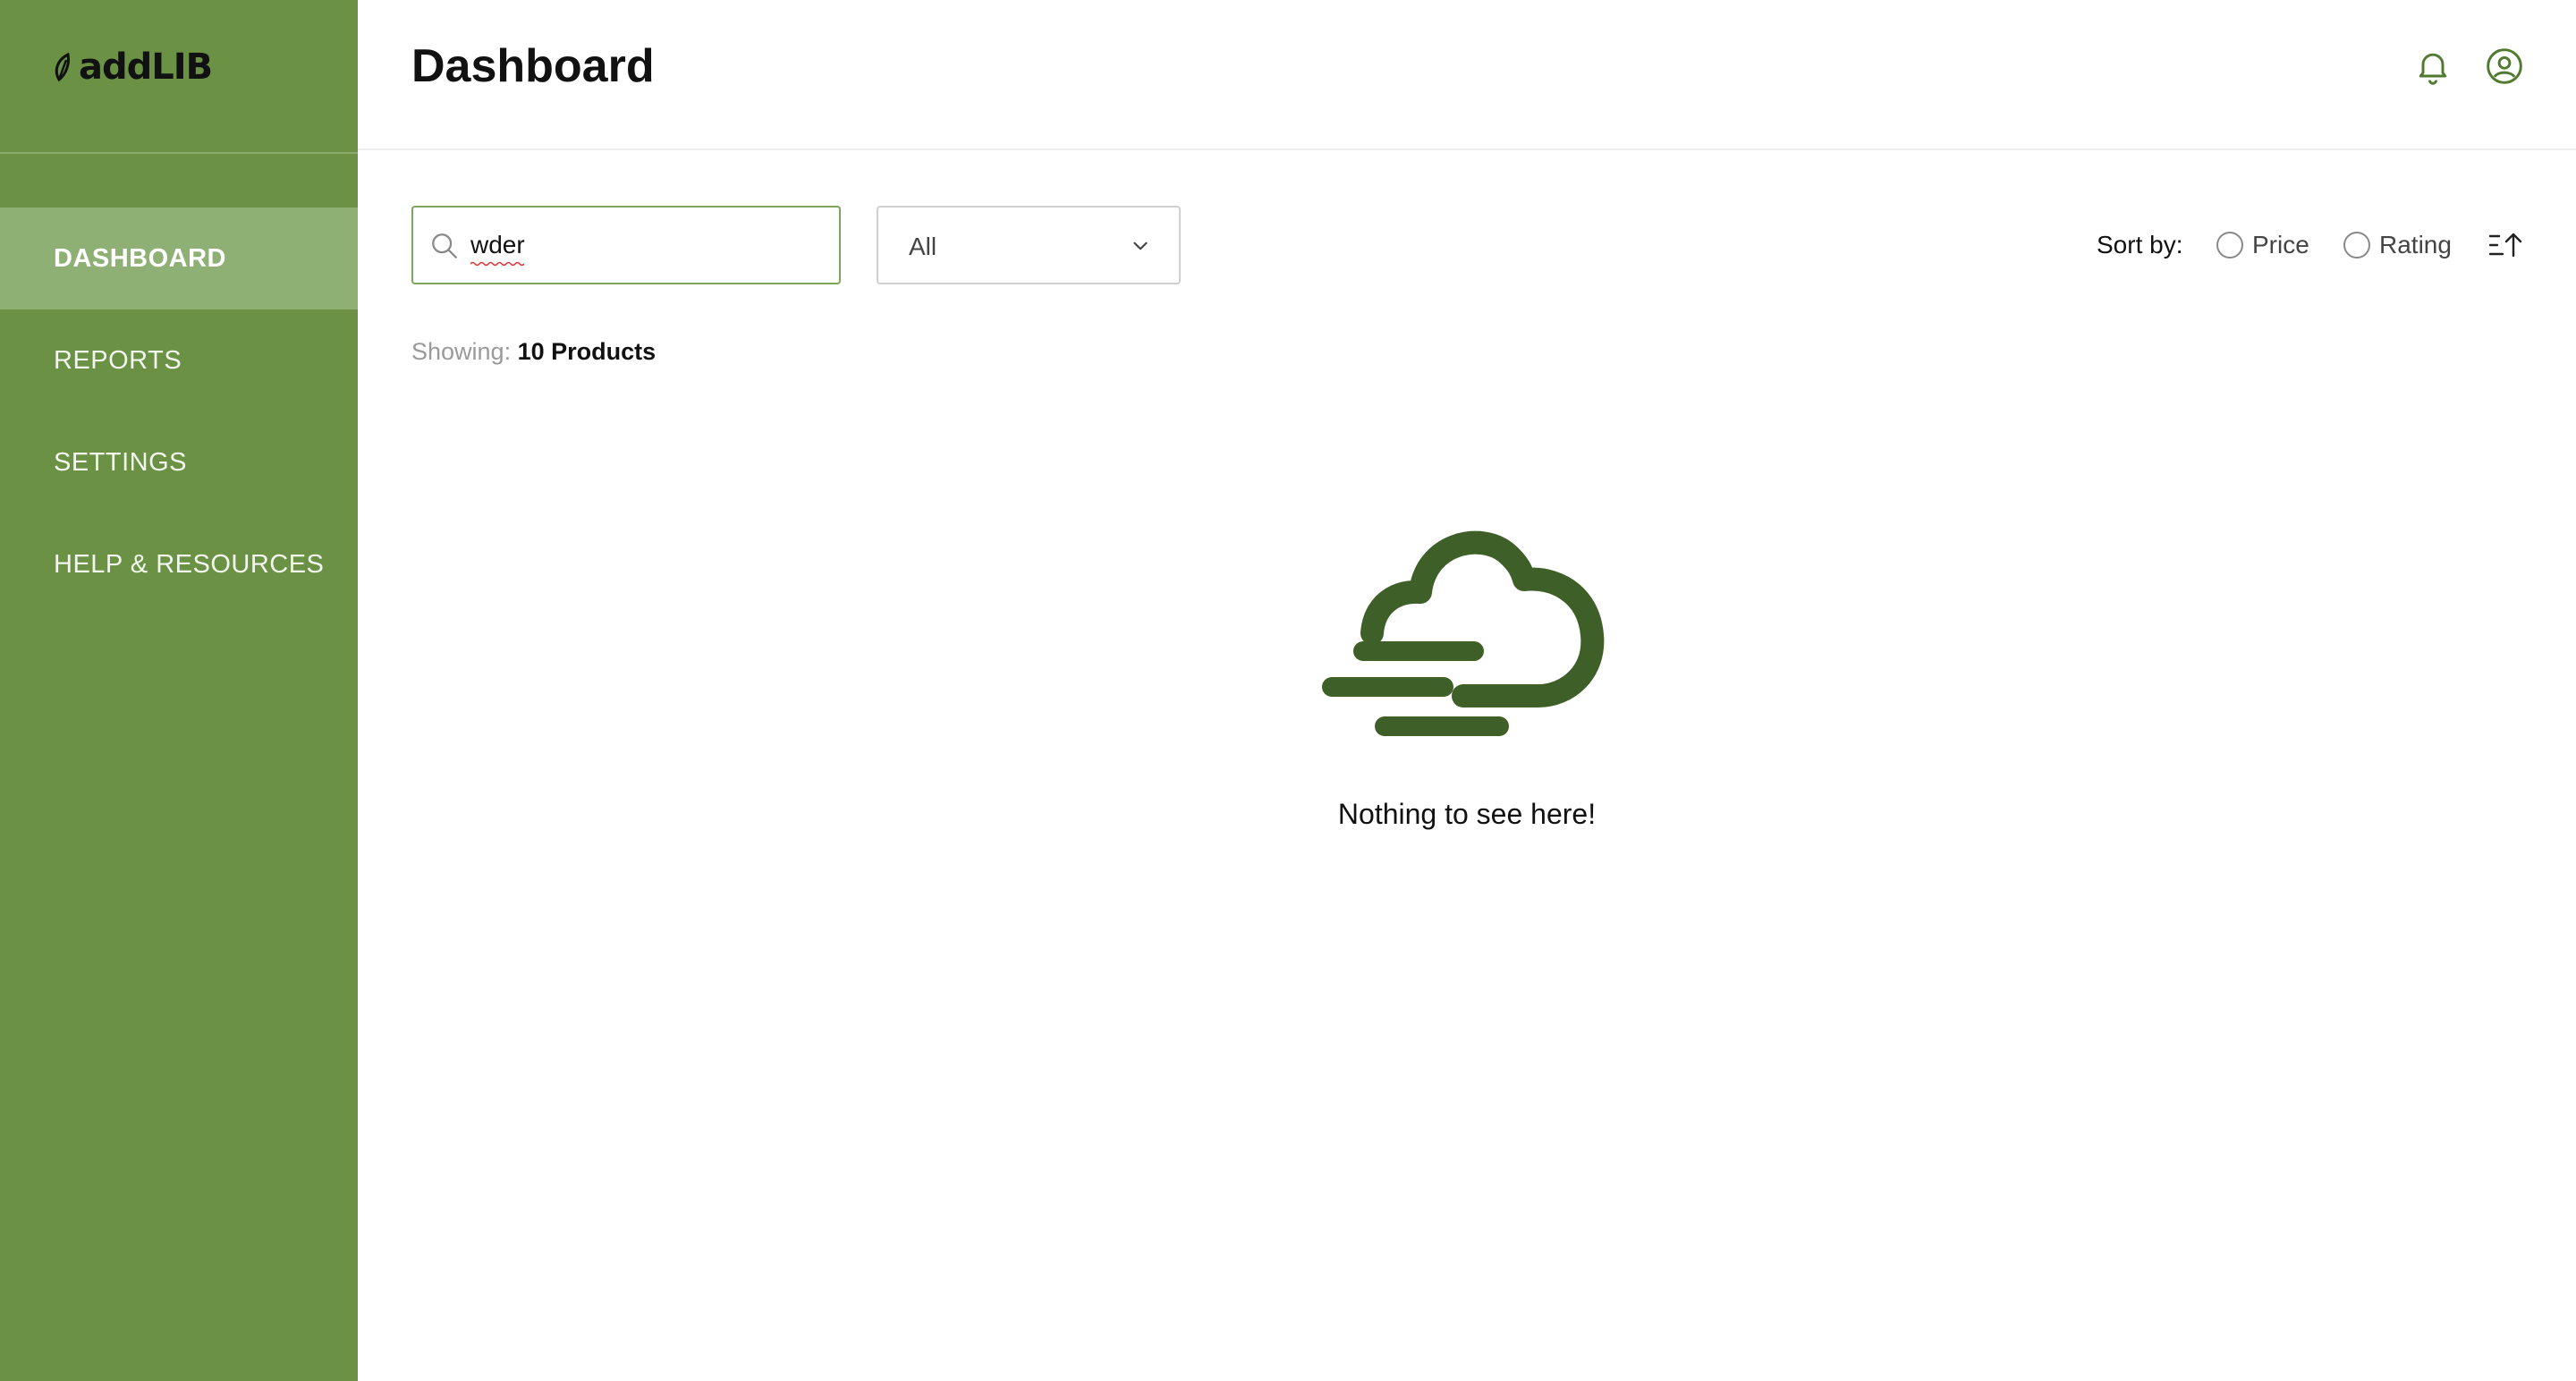 This screenshot has width=2576, height=1381. I want to click on results-summary: Showing: 10 Products, so click(533, 352).